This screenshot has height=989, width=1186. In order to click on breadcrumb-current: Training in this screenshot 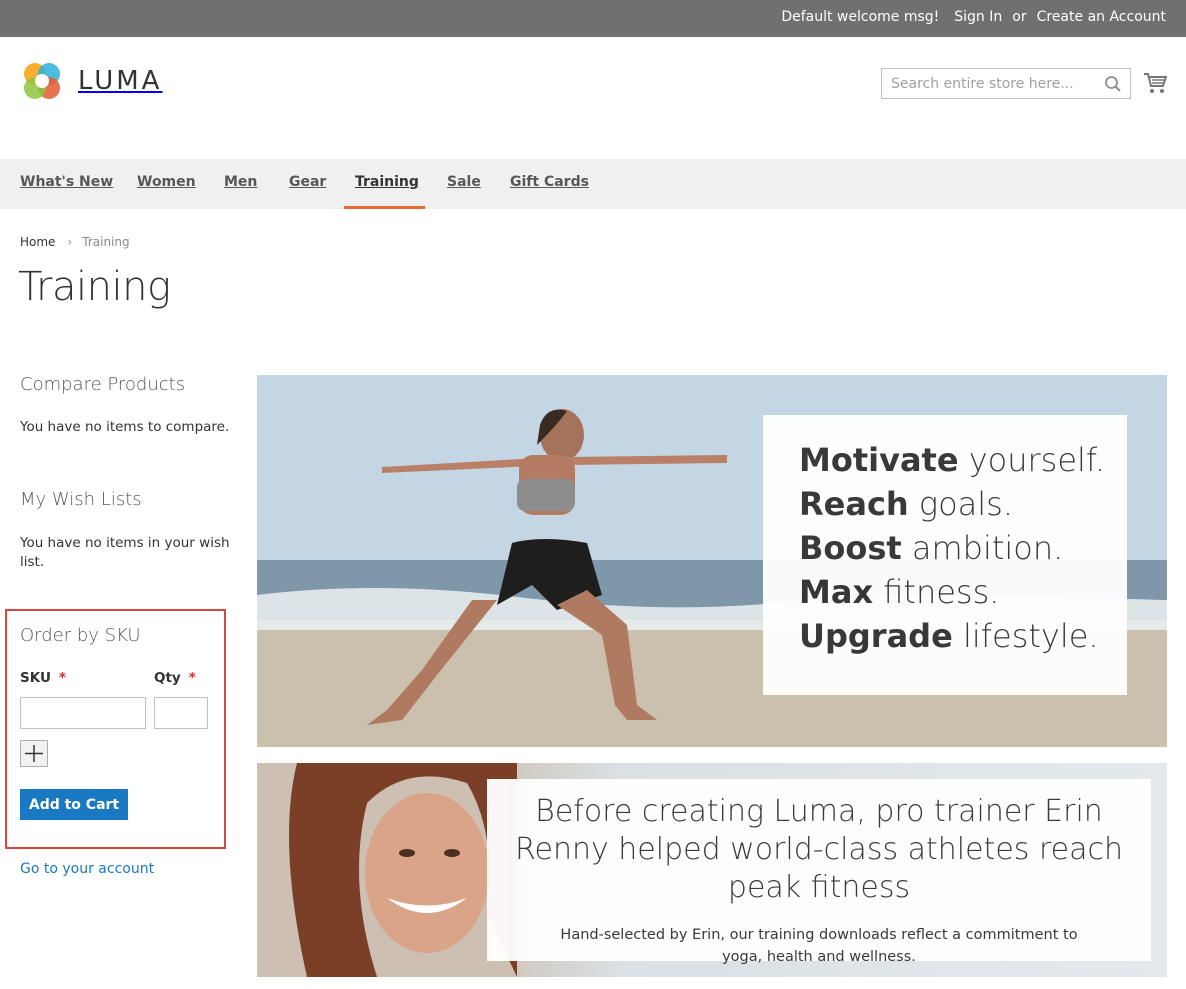, I will do `click(106, 242)`.